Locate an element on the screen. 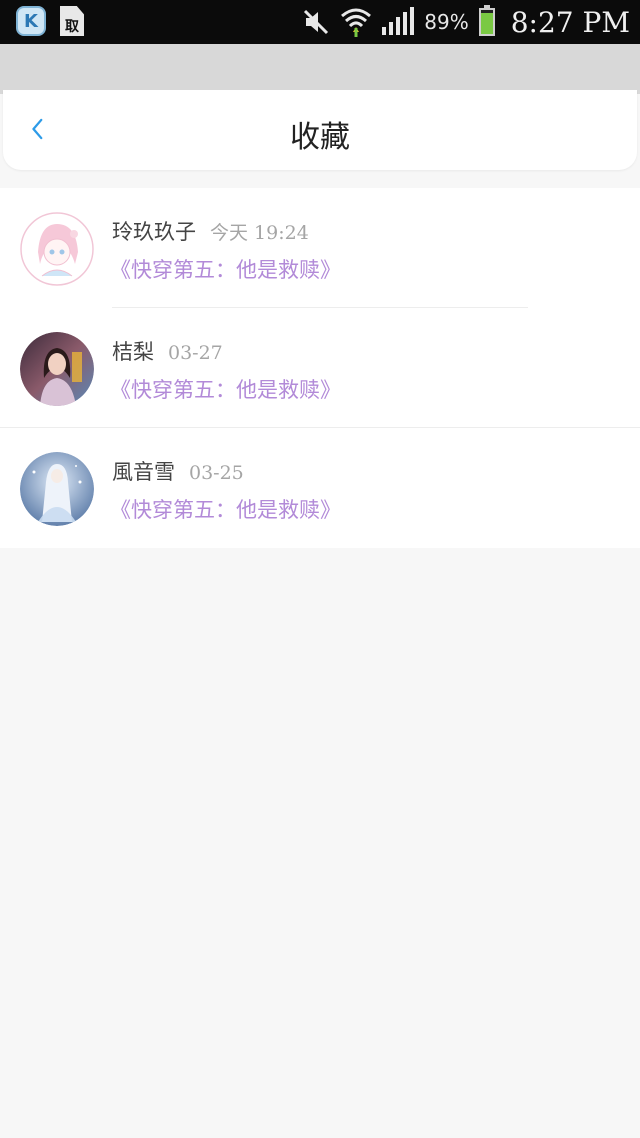 This screenshot has height=1138, width=640. app-header: 收藏 is located at coordinates (320, 130).